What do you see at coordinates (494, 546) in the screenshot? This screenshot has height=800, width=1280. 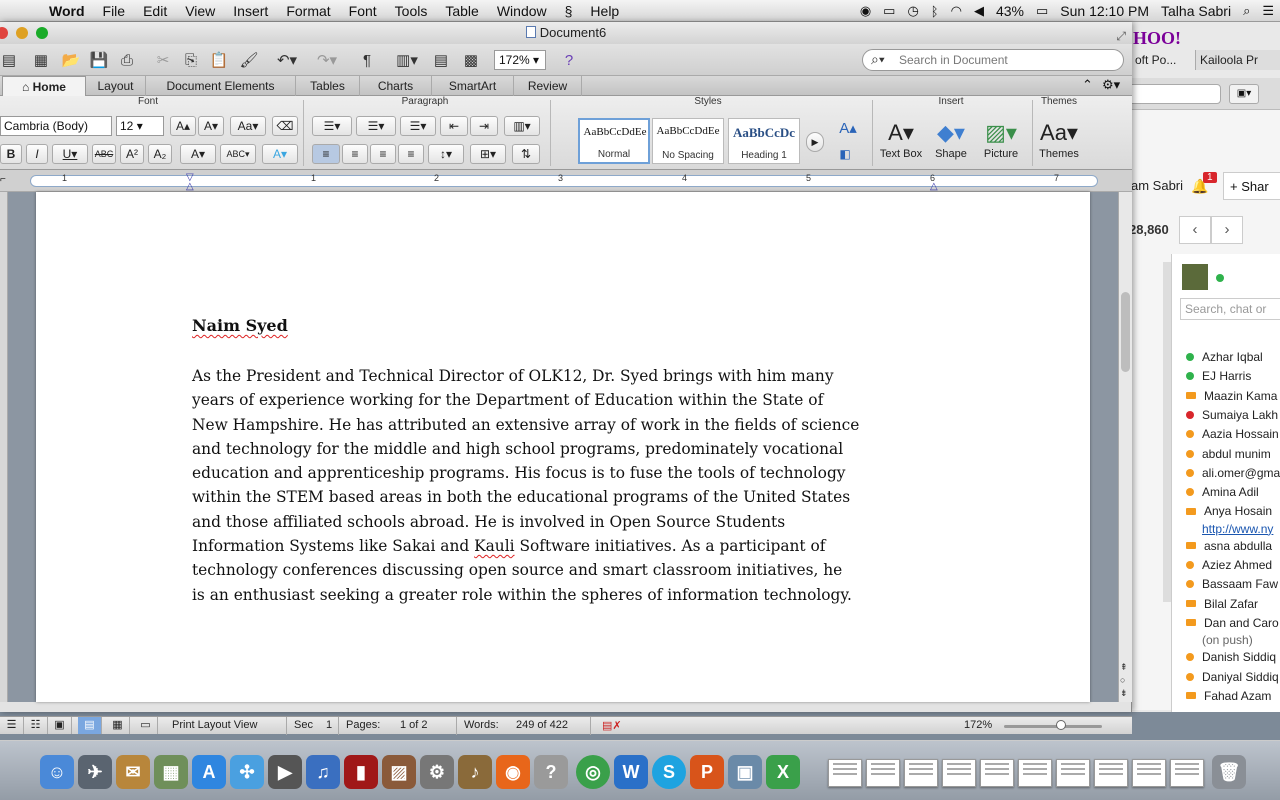 I see `misspelled-word: Kauli` at bounding box center [494, 546].